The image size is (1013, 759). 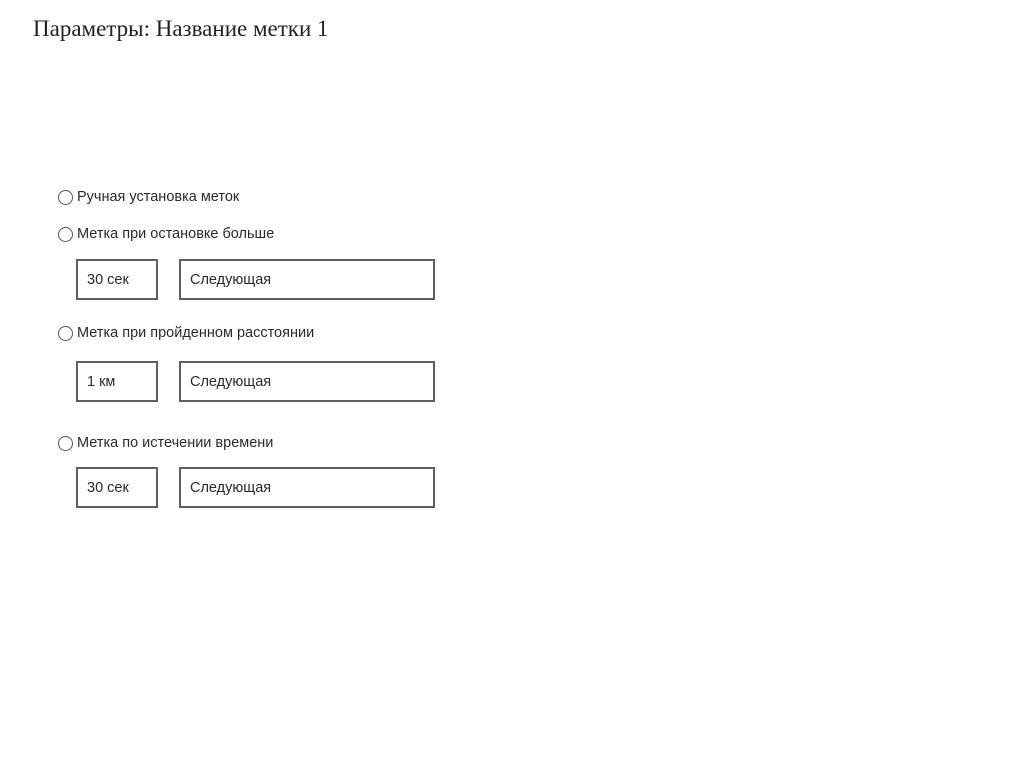 I want to click on time-interval-field: 30 сек, so click(x=117, y=487).